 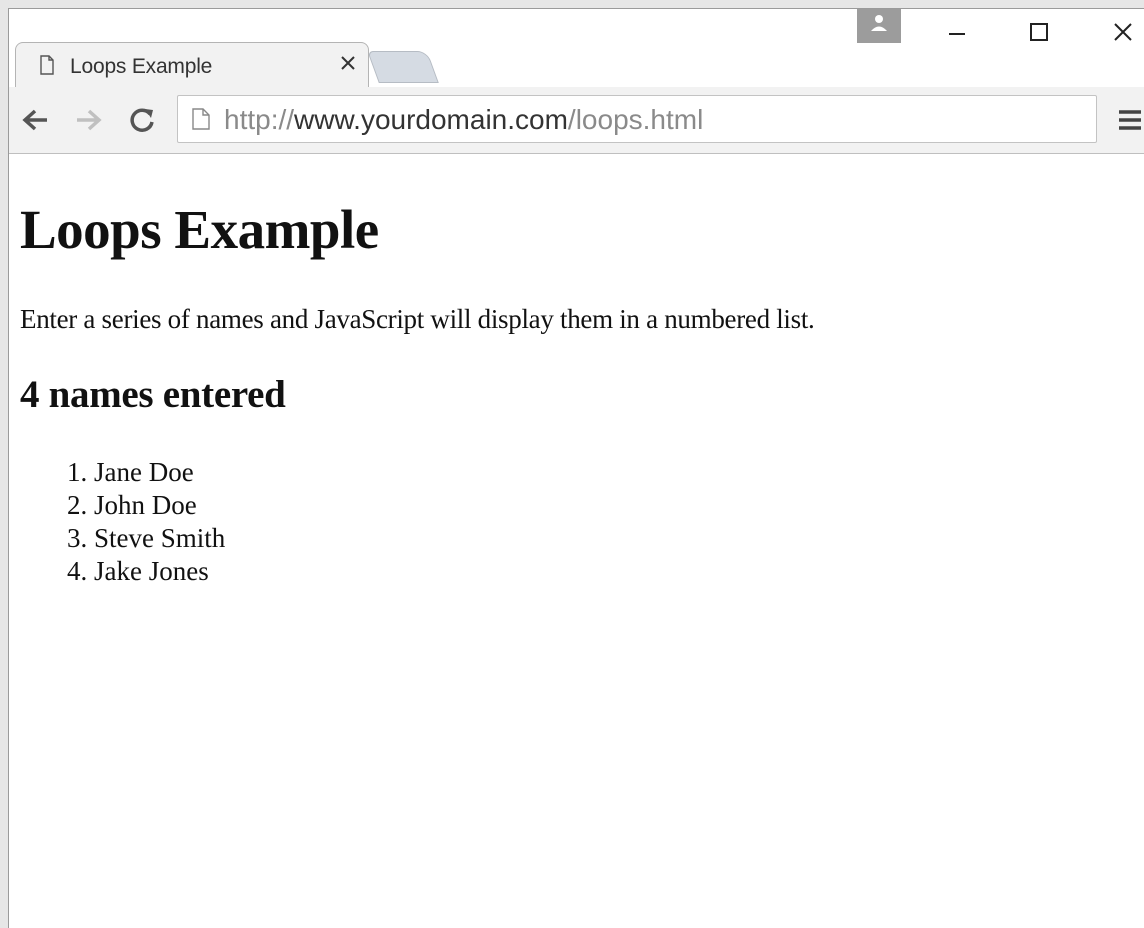 I want to click on count-heading: 4 names entered, so click(x=153, y=394).